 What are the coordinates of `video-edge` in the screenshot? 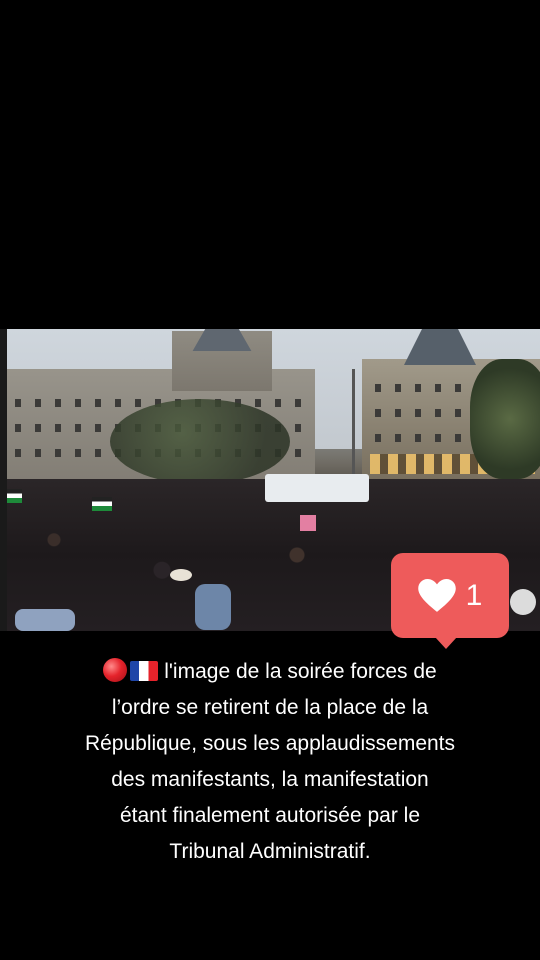 It's located at (3, 480).